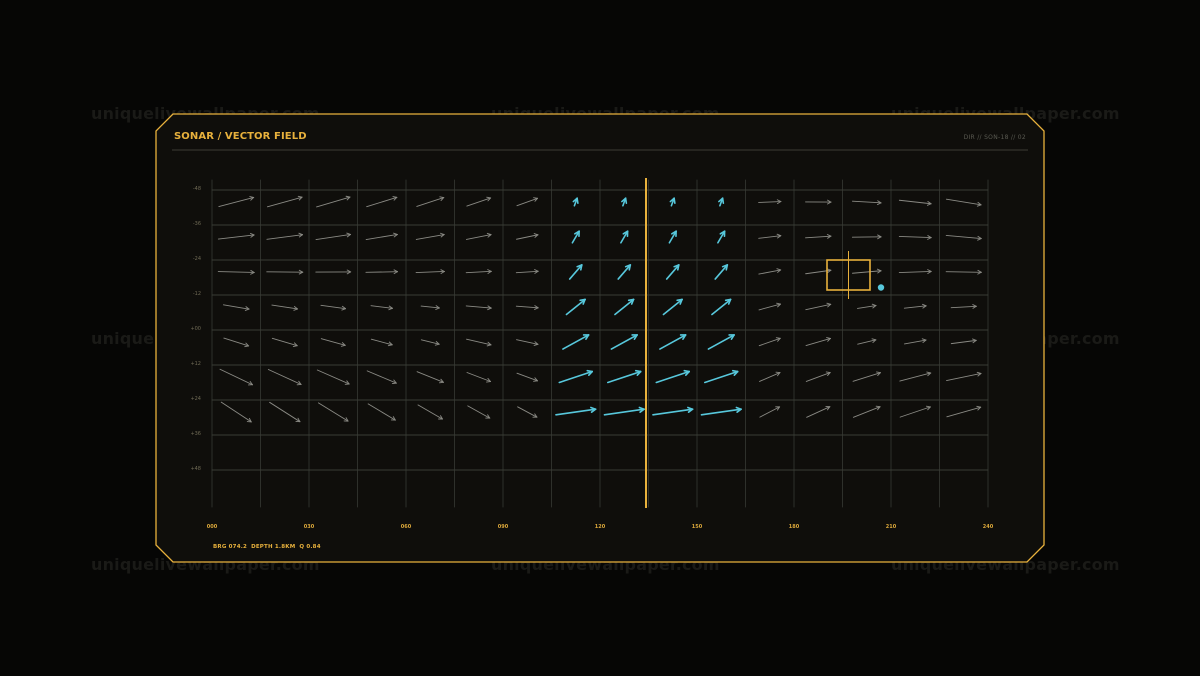 Image resolution: width=1200 pixels, height=676 pixels. I want to click on depth-readout: DEPTH 1.8KM, so click(273, 547).